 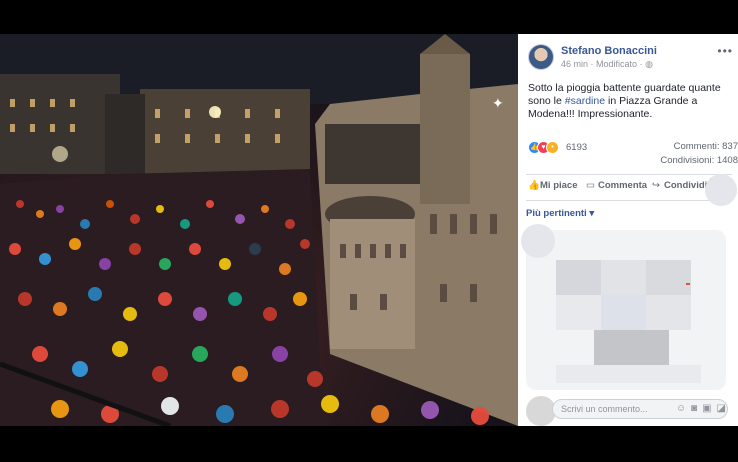 I want to click on share-button: ↪ Condividi, so click(x=679, y=185).